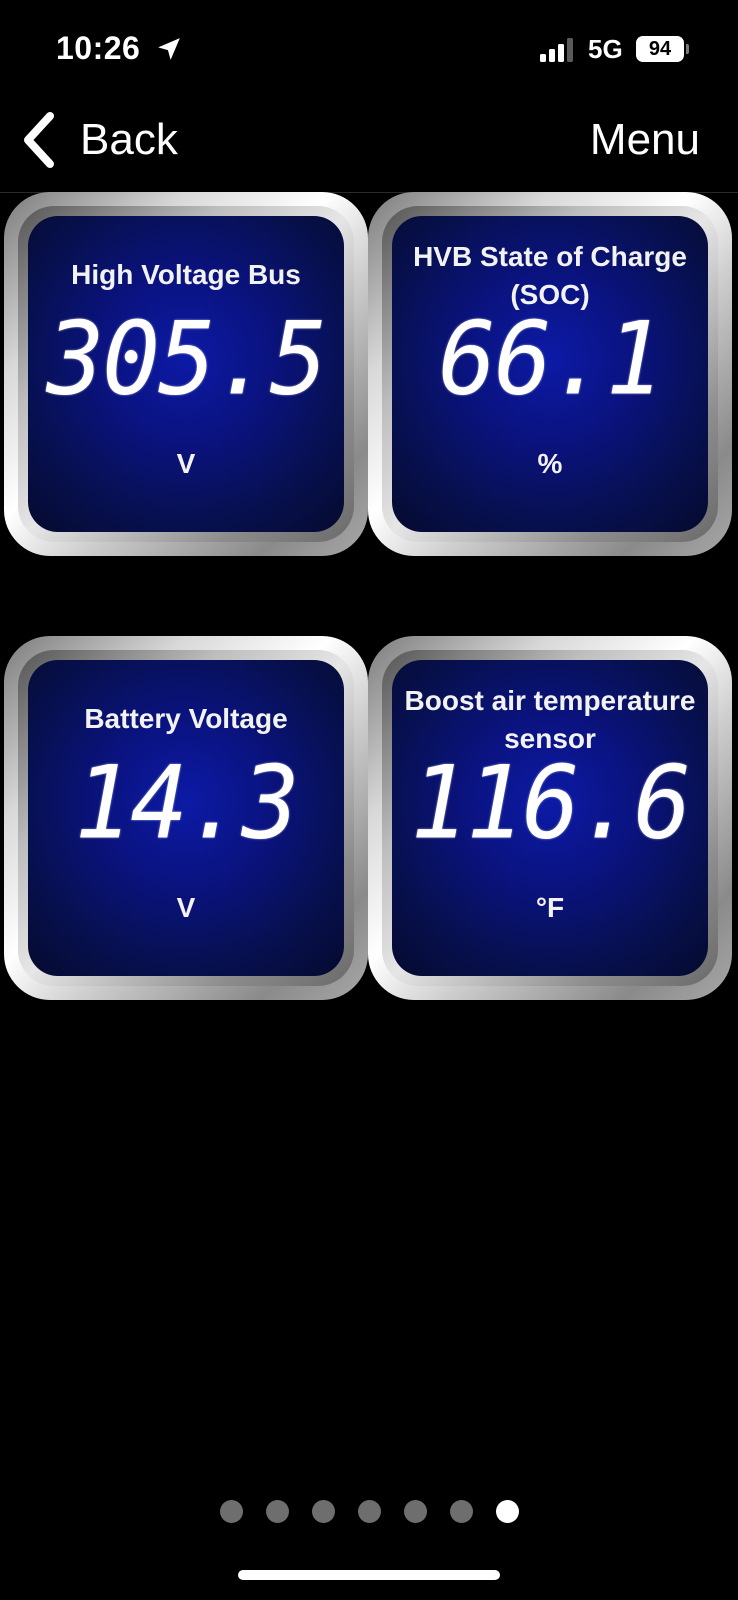  I want to click on gauge-rim: HVB State of Charge (SOC) 66.1 %, so click(550, 374).